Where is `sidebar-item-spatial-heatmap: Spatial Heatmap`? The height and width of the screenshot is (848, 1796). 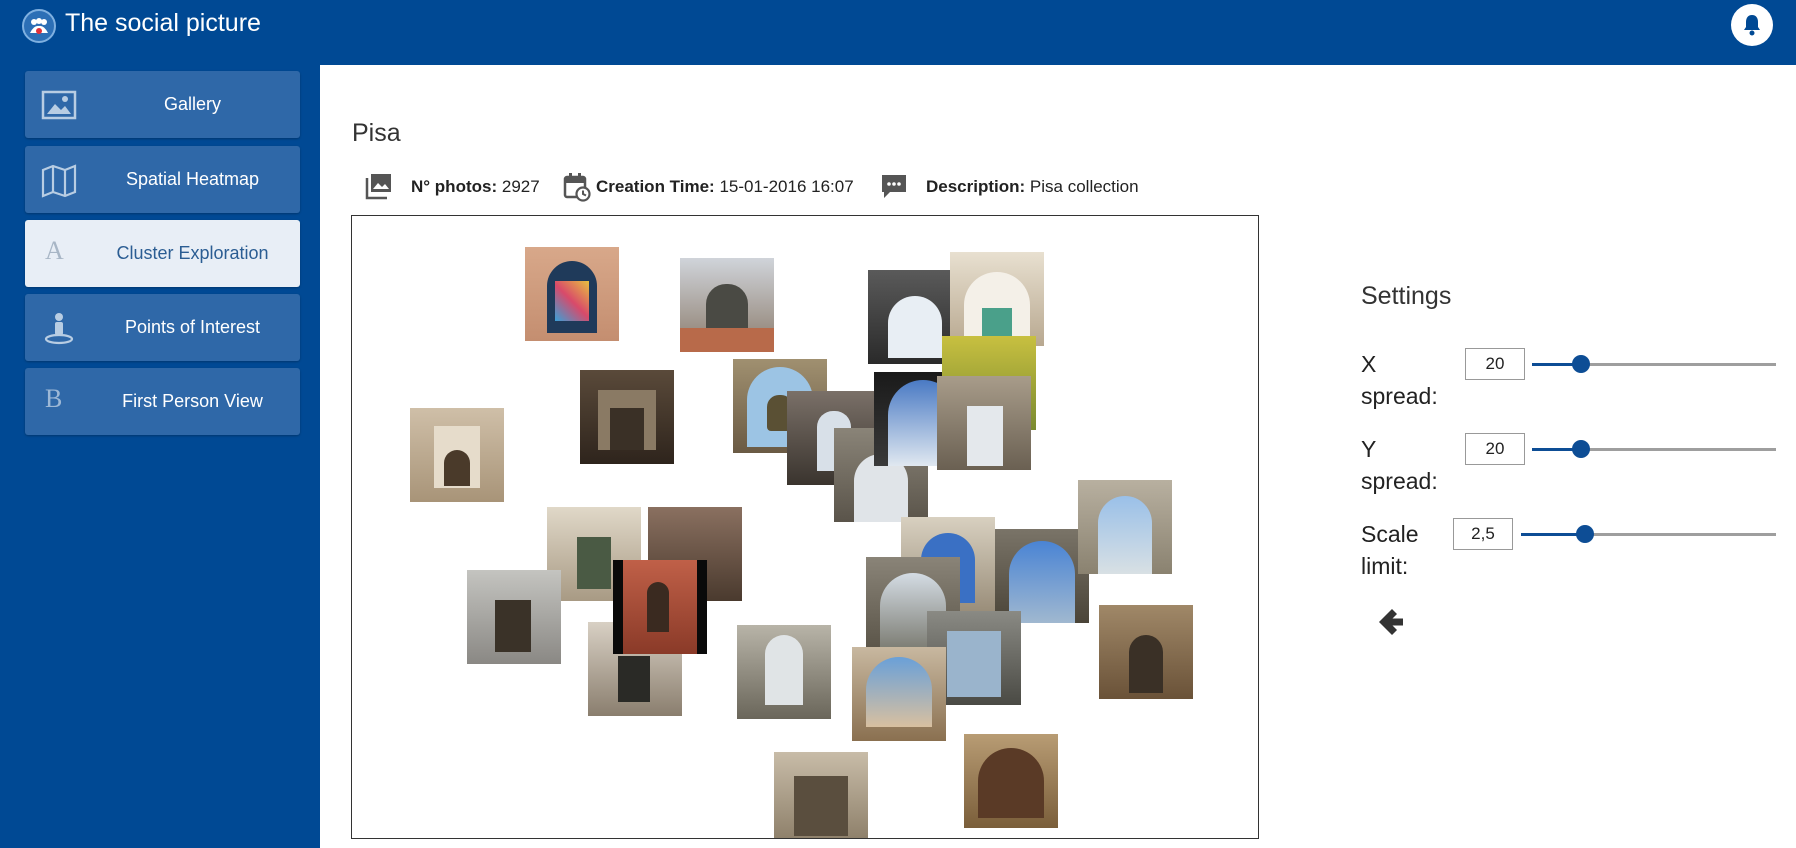
sidebar-item-spatial-heatmap: Spatial Heatmap is located at coordinates (162, 179).